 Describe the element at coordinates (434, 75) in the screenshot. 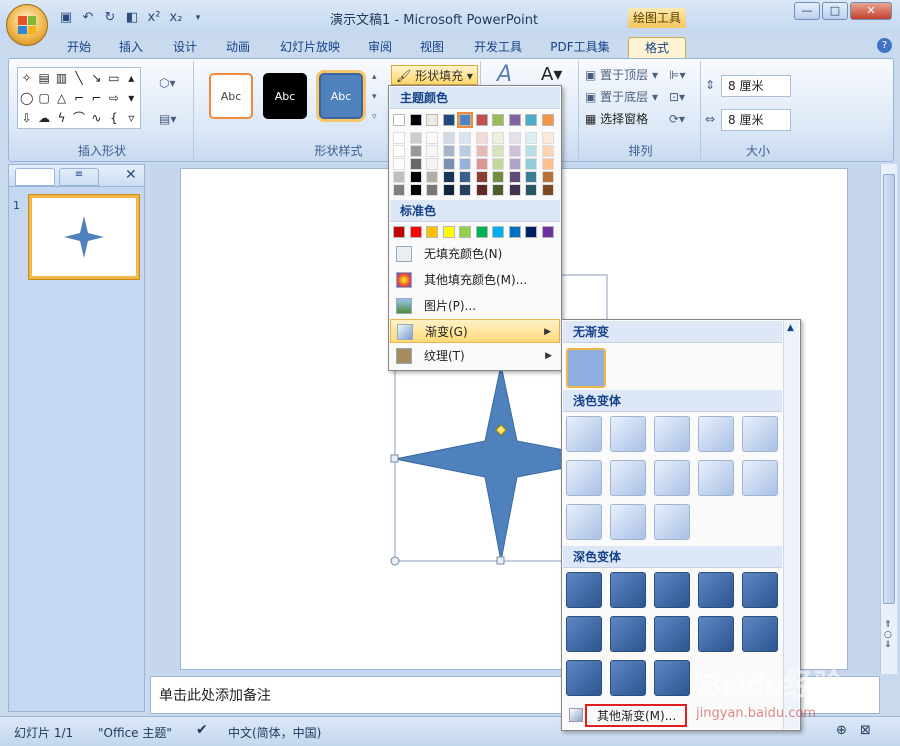

I see `shape-fill-button: 🖌 形状填充 ▾` at that location.